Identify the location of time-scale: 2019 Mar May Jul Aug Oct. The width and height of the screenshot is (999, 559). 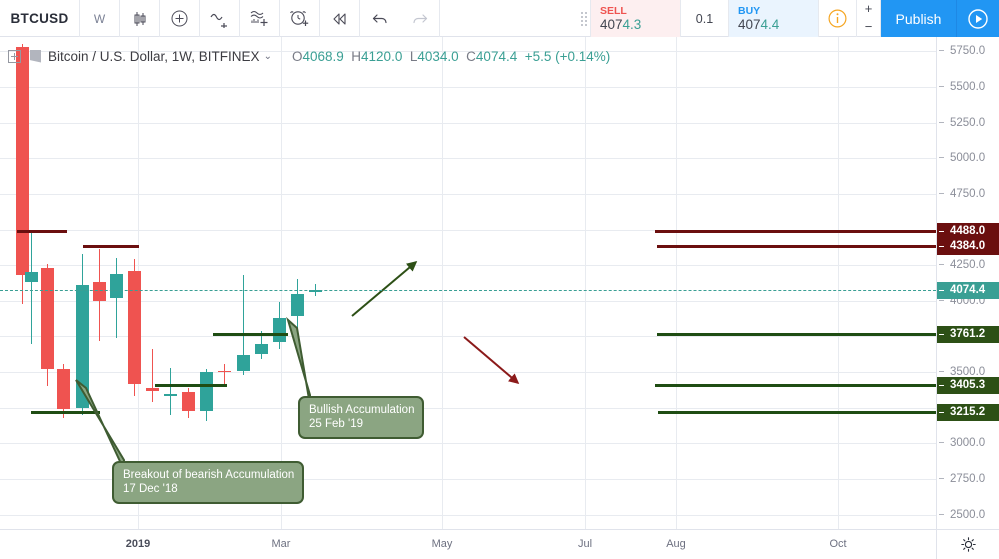
(468, 544).